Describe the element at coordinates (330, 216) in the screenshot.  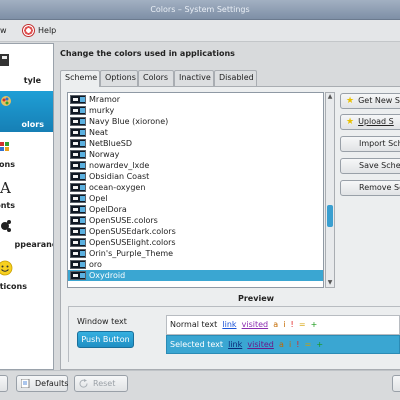
I see `scrollbar-thumb` at that location.